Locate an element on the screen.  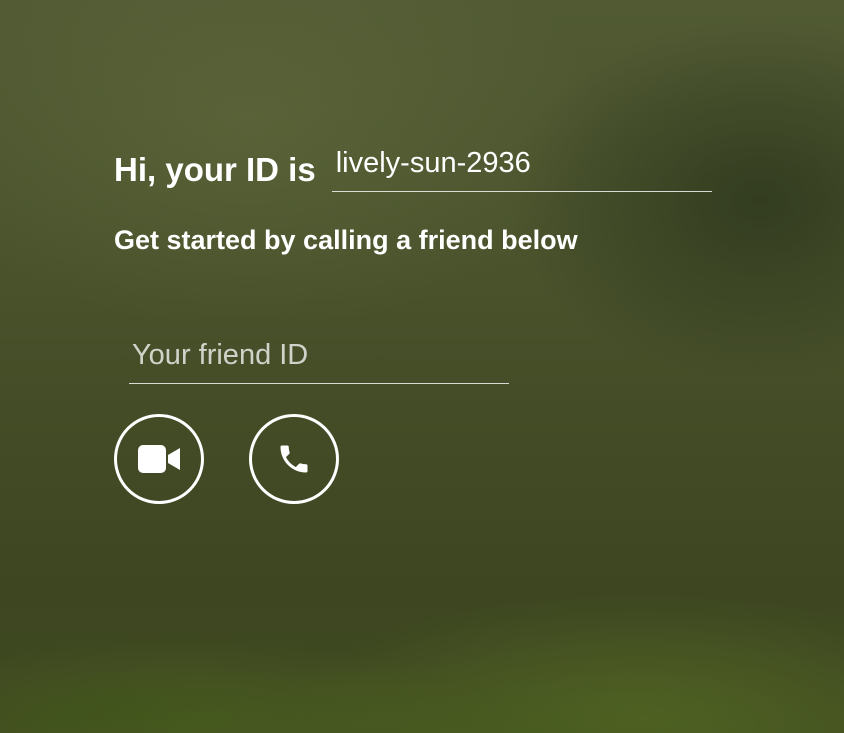
video-camera-icon is located at coordinates (159, 459).